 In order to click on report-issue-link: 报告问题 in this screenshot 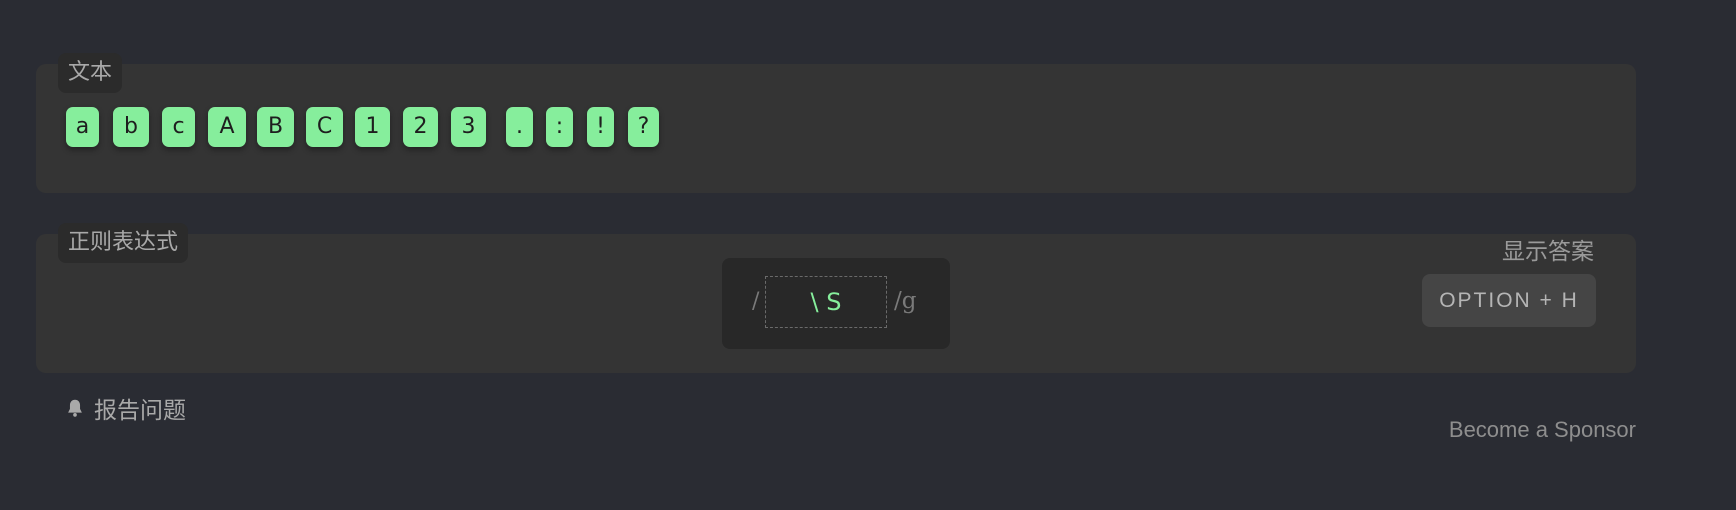, I will do `click(125, 408)`.